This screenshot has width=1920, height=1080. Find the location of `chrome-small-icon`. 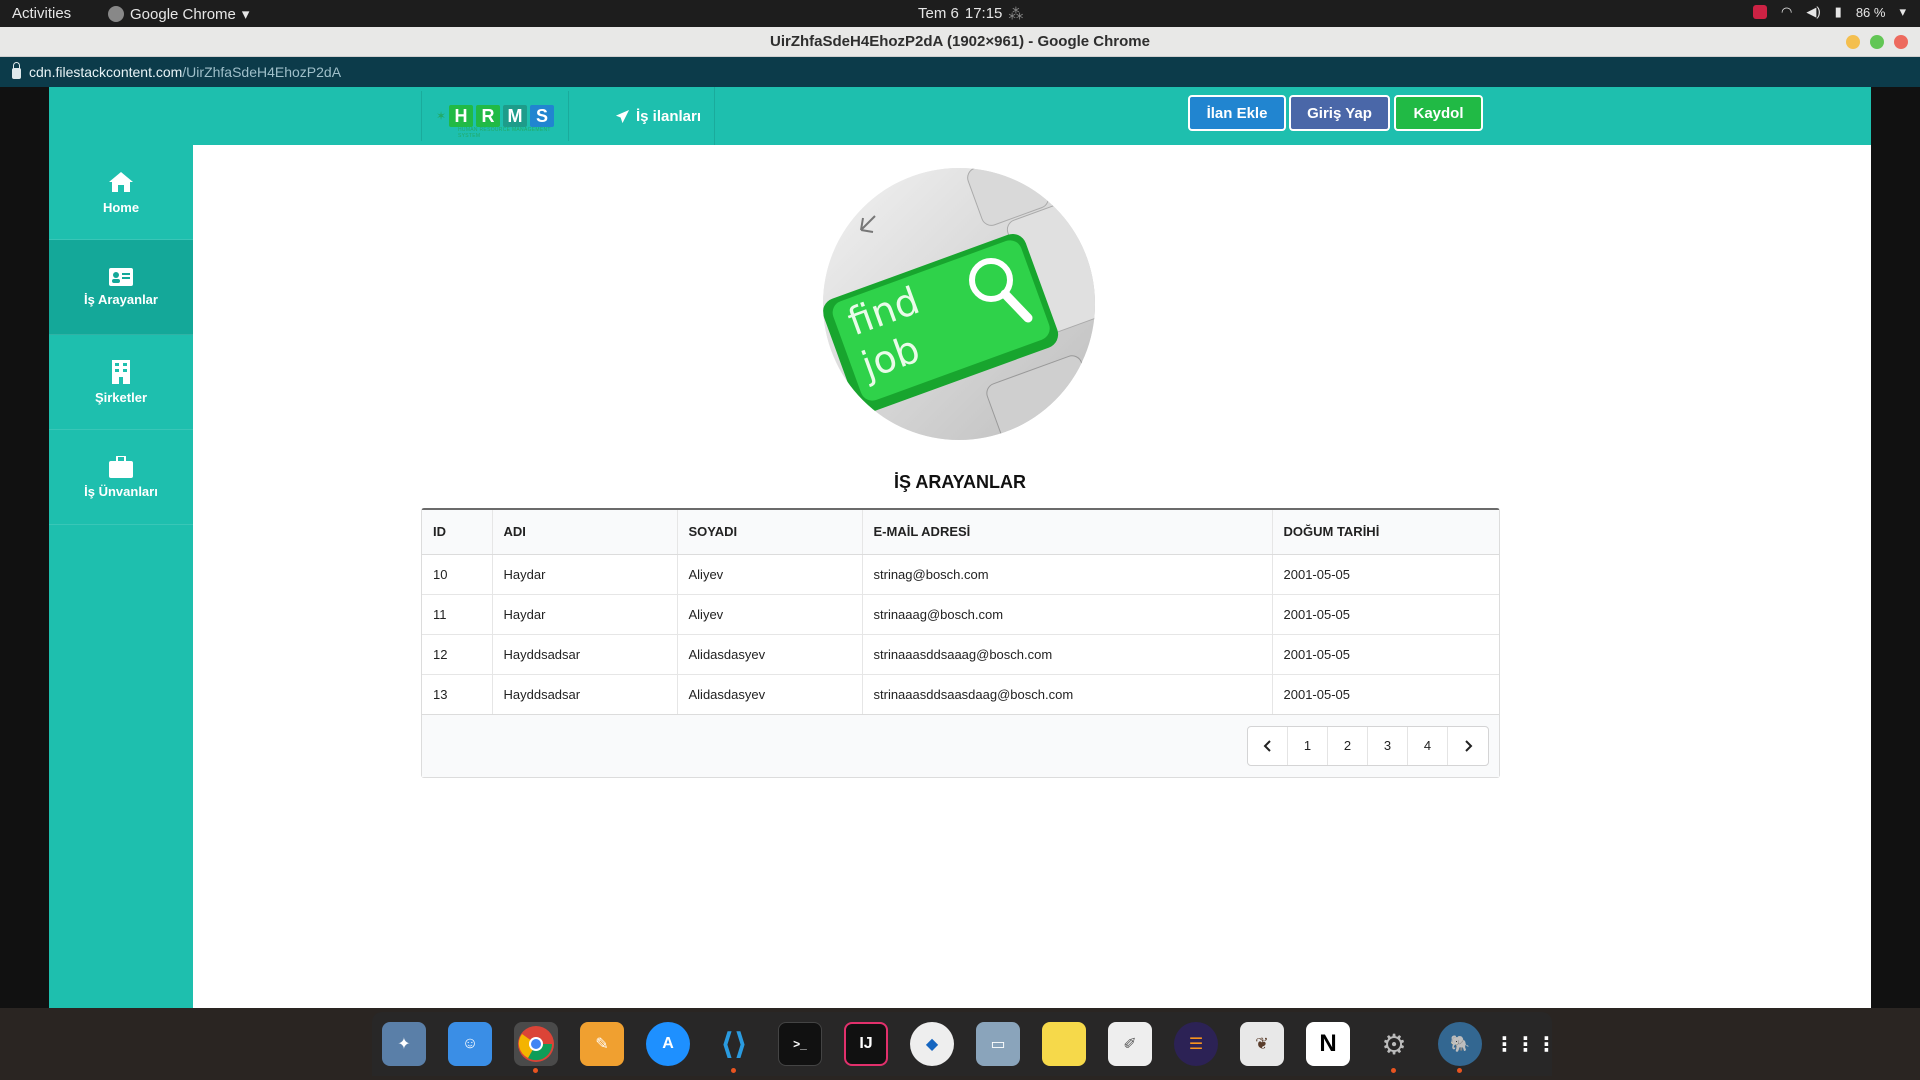

chrome-small-icon is located at coordinates (116, 14).